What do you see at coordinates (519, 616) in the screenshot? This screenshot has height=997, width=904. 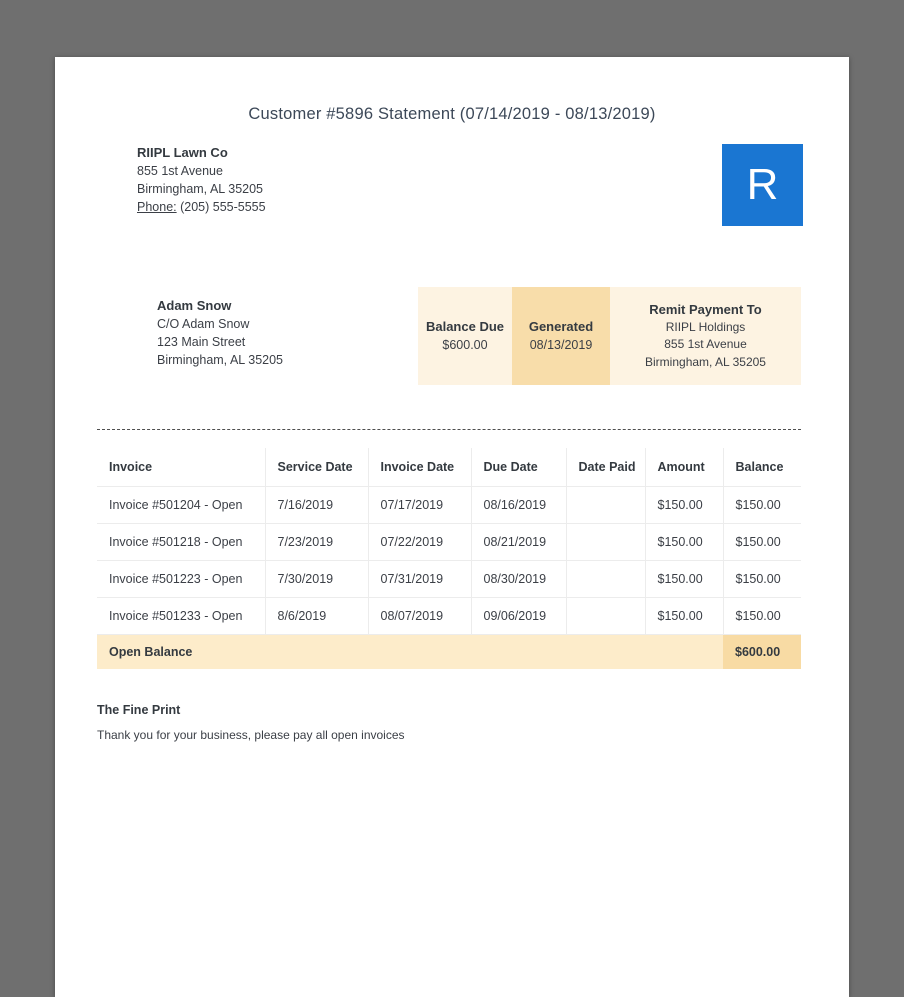 I see `cell-due-date: 09/06/2019` at bounding box center [519, 616].